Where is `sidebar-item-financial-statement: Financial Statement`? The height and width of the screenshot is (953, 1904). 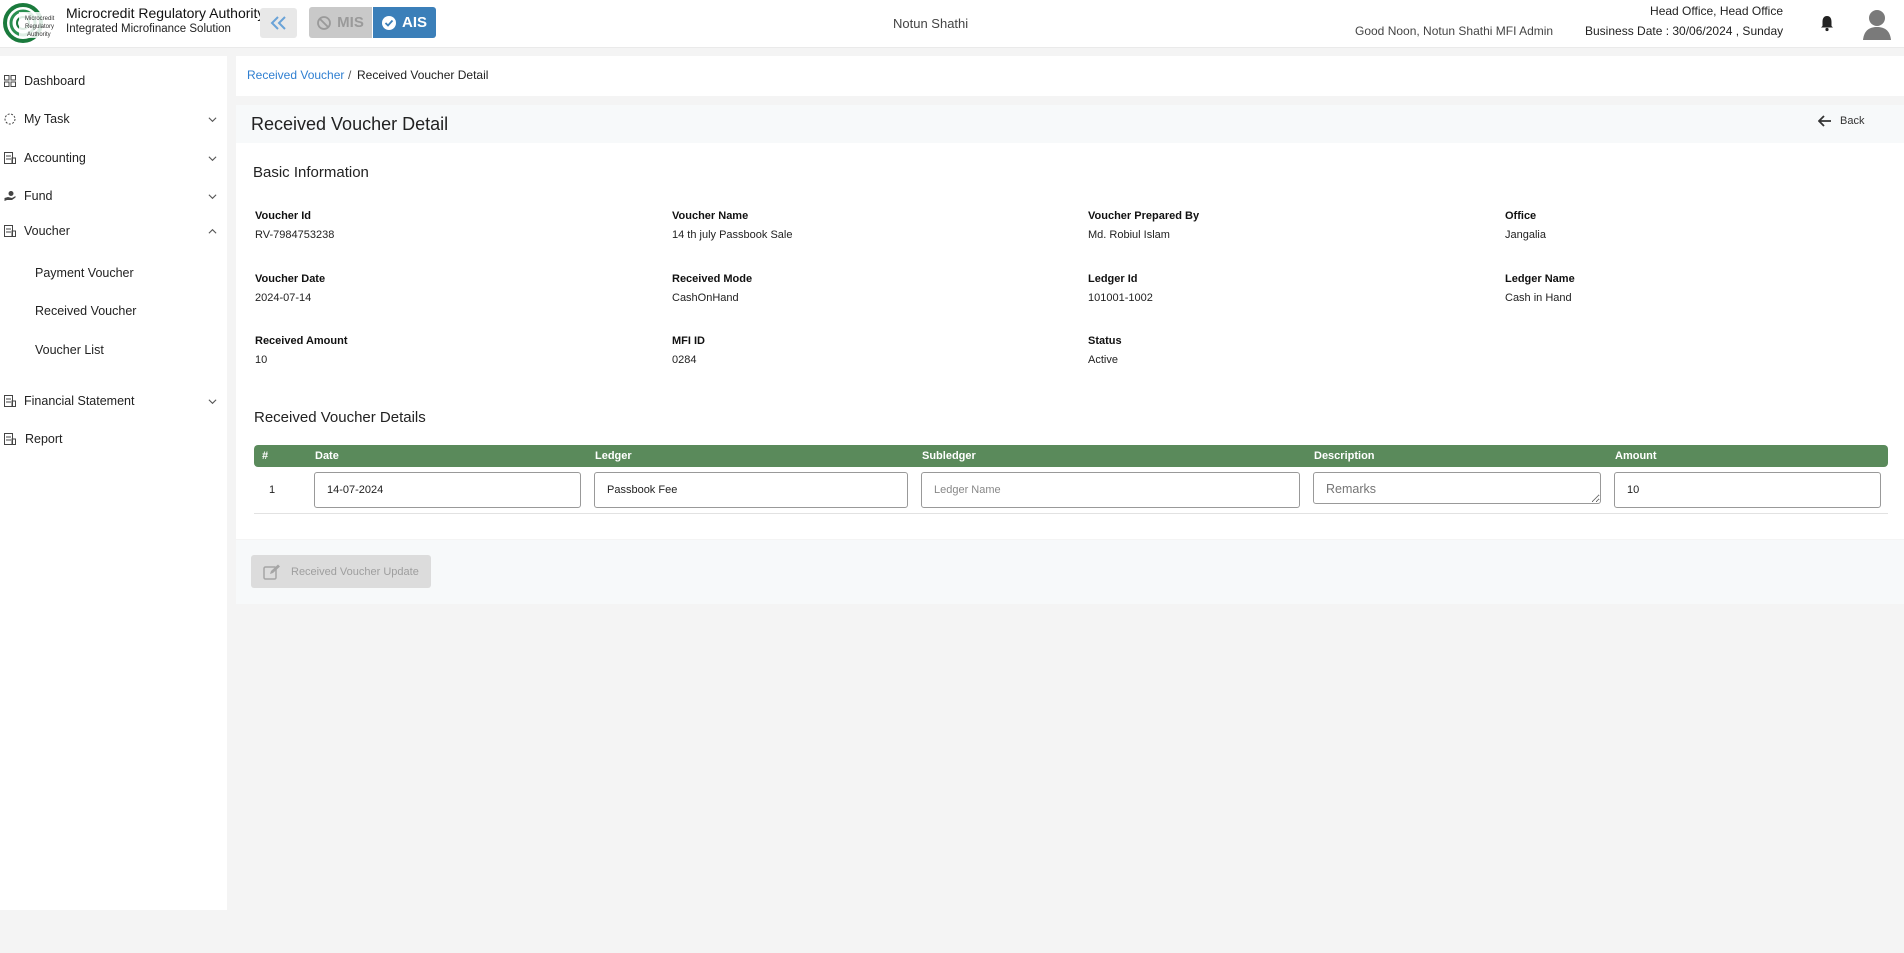
sidebar-item-financial-statement: Financial Statement is located at coordinates (113, 401).